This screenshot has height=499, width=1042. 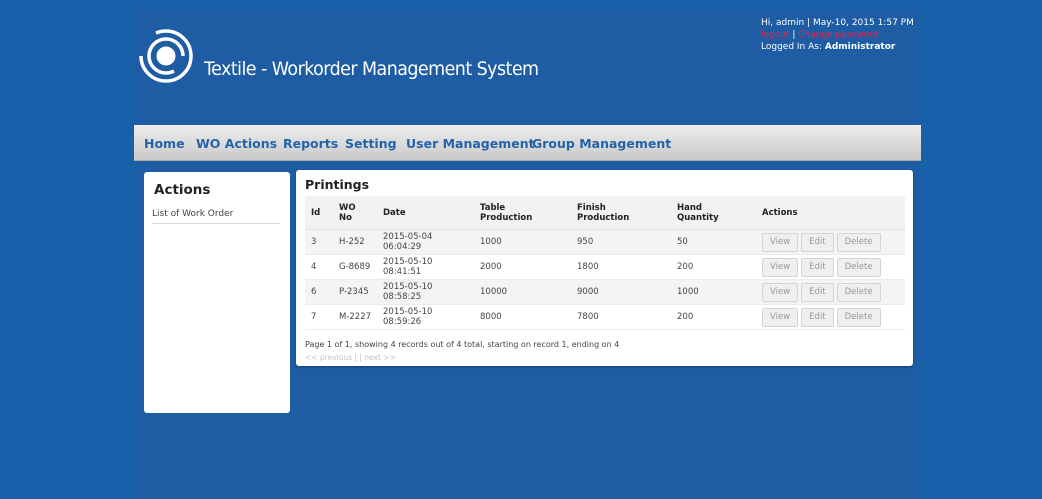 What do you see at coordinates (713, 292) in the screenshot?
I see `cell-hand-quantity: 1000` at bounding box center [713, 292].